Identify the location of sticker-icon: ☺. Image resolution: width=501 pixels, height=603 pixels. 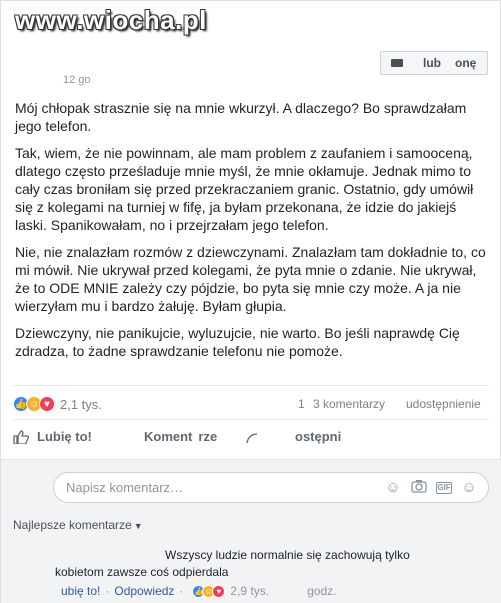
(469, 488).